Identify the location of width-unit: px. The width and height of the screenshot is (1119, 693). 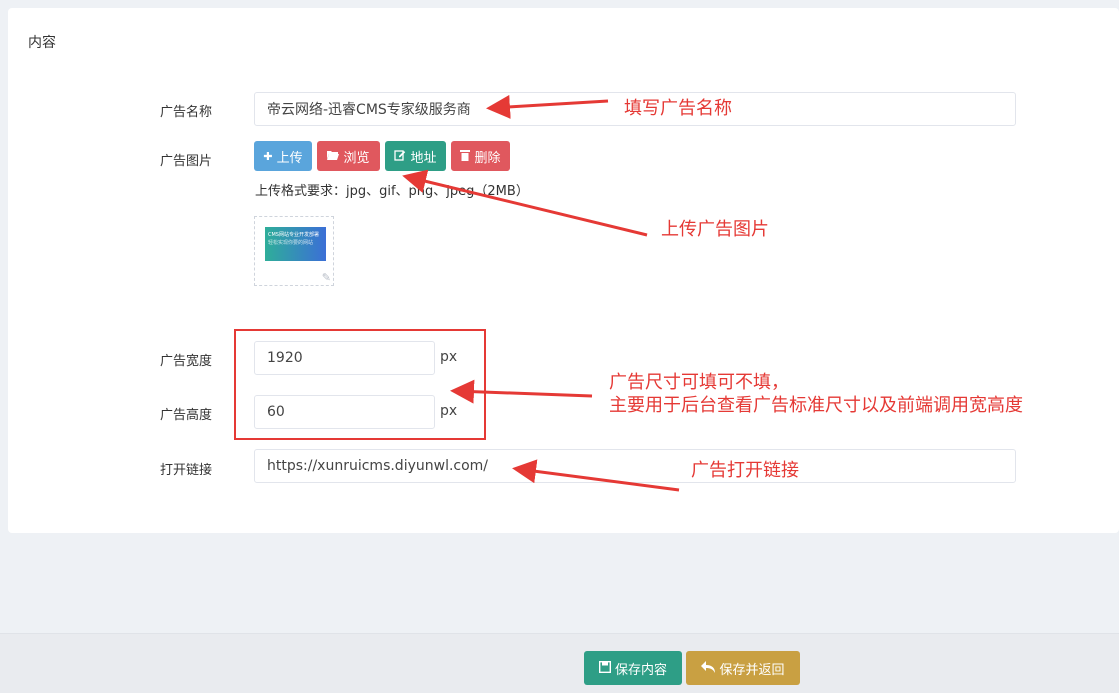
(449, 357).